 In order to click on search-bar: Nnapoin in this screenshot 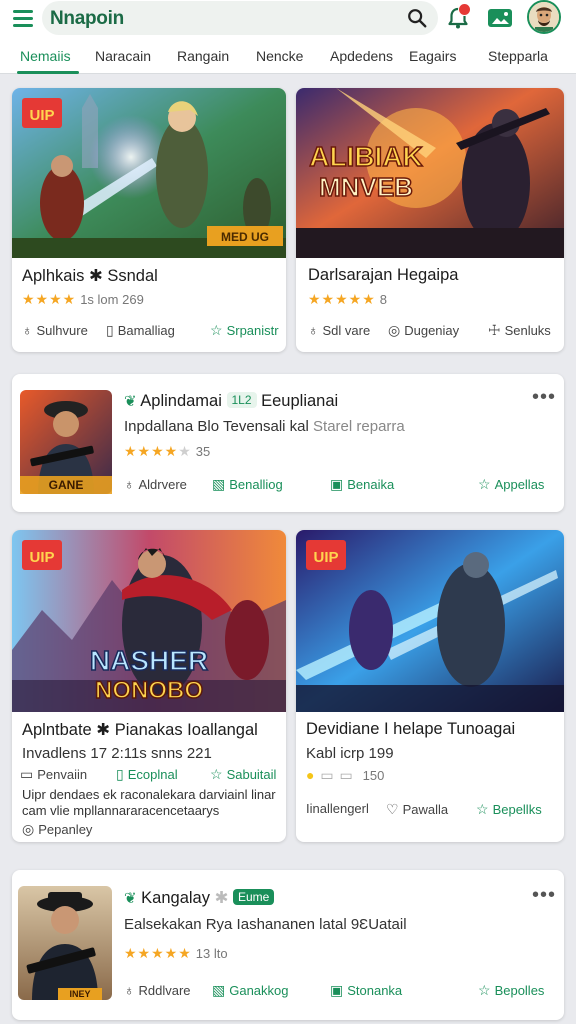, I will do `click(240, 18)`.